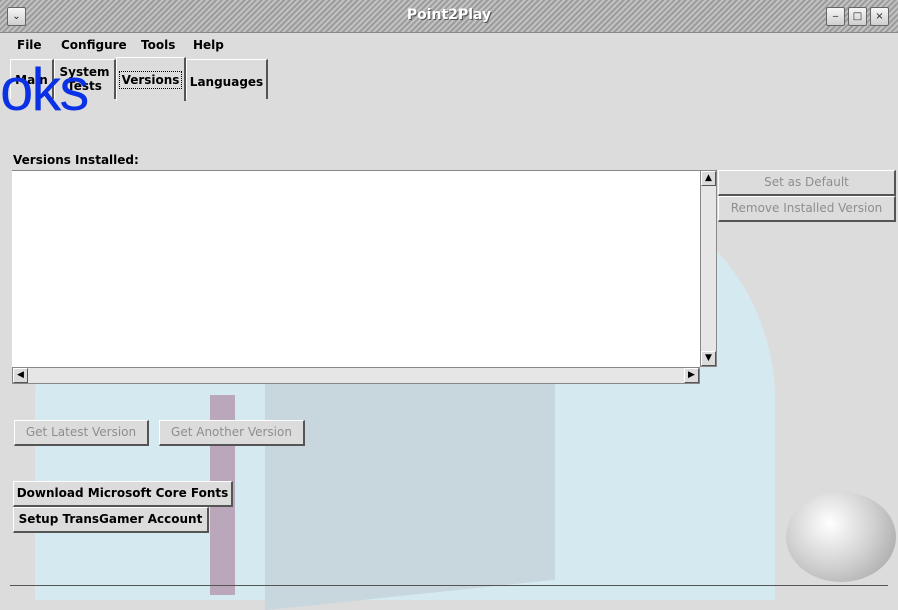  I want to click on arrow-down-icon: ▼, so click(708, 358).